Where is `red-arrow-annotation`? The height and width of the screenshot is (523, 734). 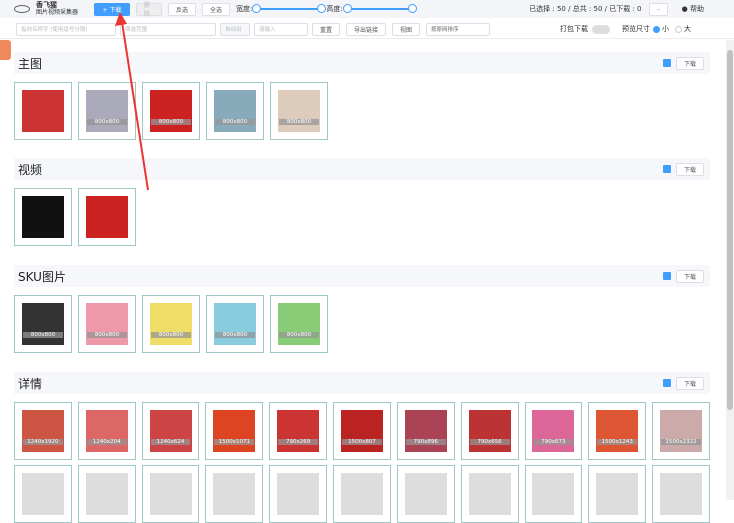 red-arrow-annotation is located at coordinates (132, 101).